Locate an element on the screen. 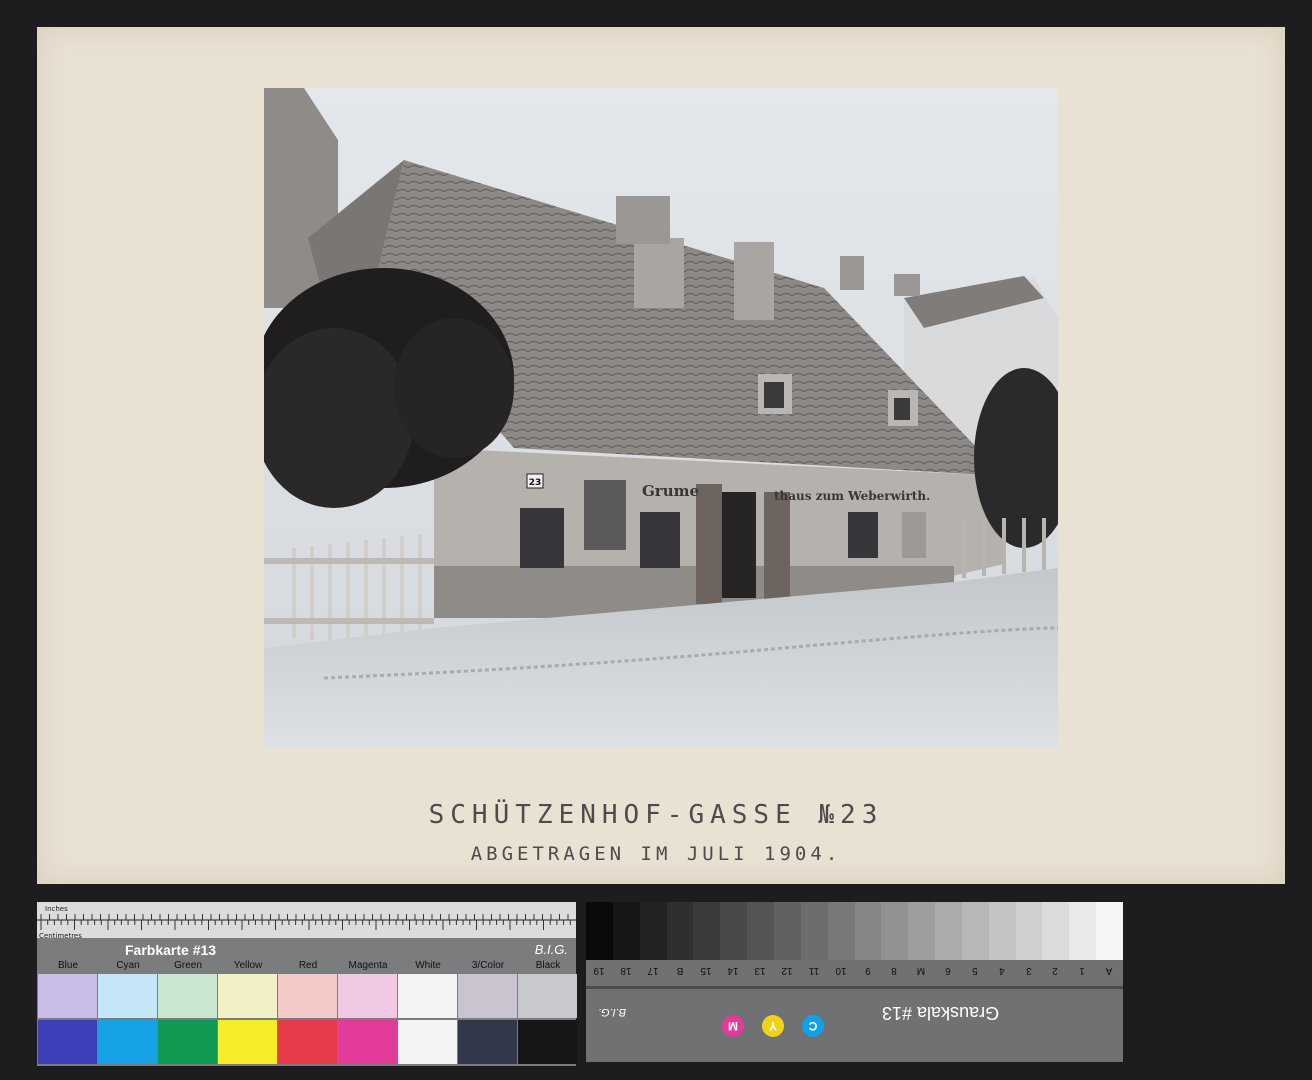 The height and width of the screenshot is (1080, 1312). swatch-label: Blue is located at coordinates (67, 965).